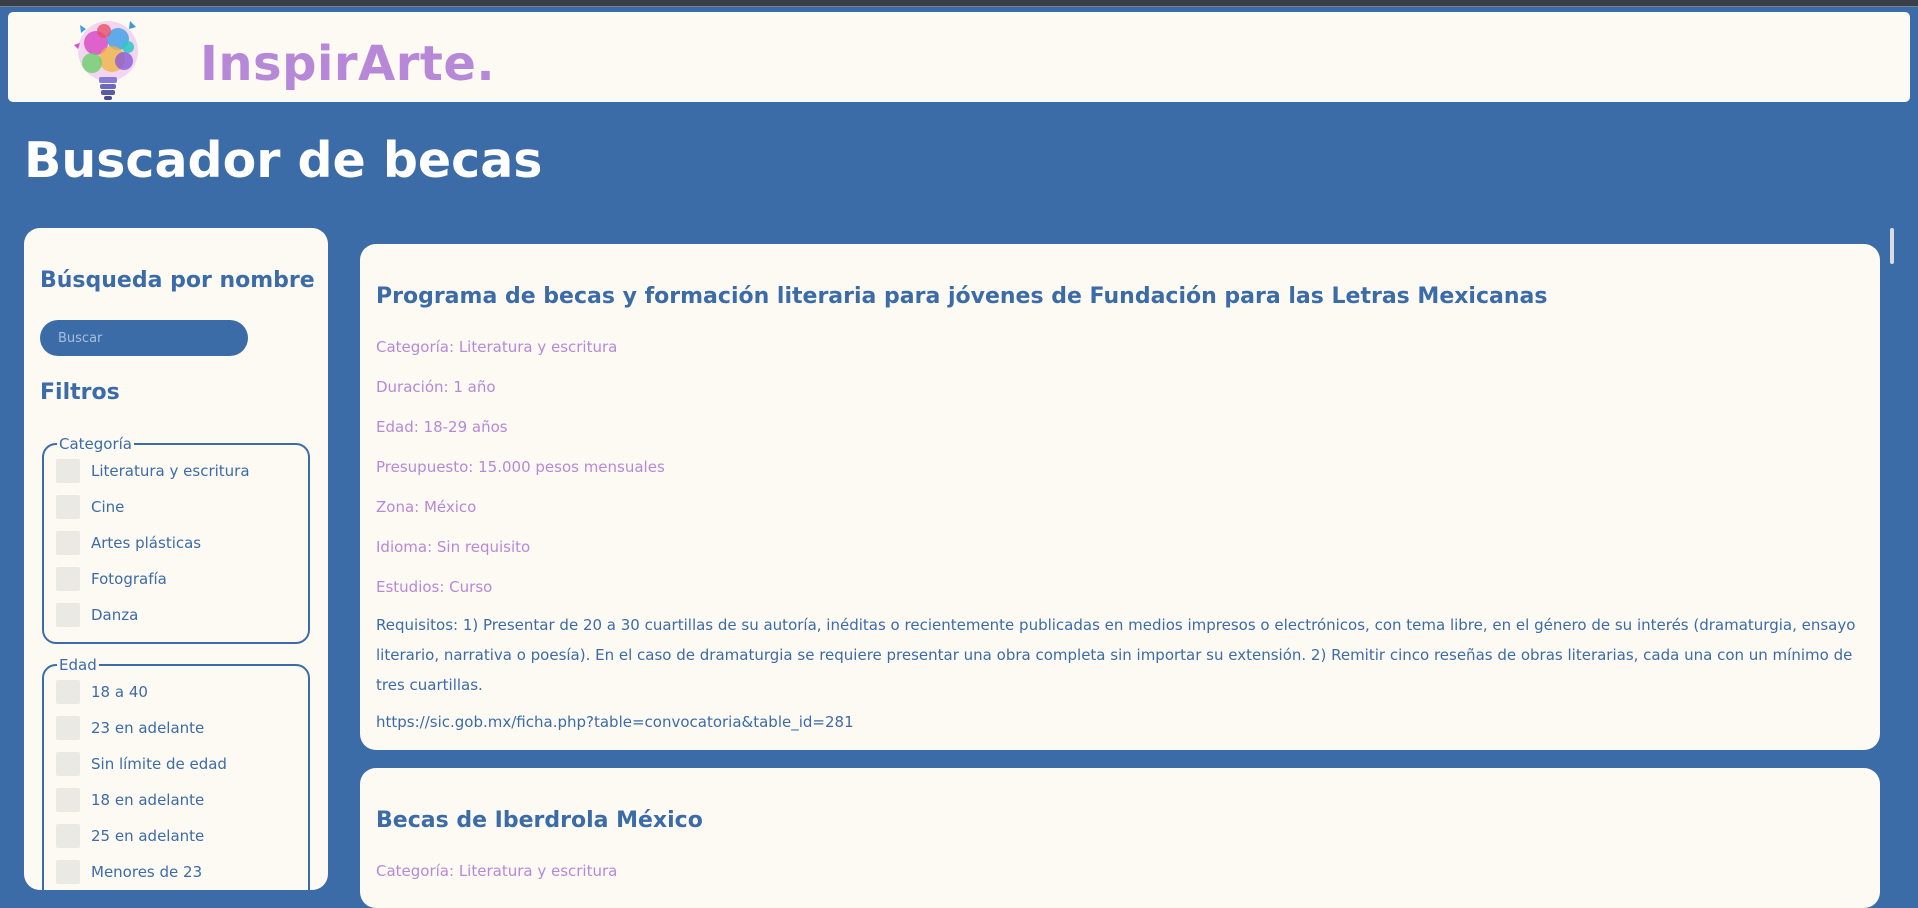 The width and height of the screenshot is (1918, 908). Describe the element at coordinates (434, 587) in the screenshot. I see `scholarship-studies: Estudios: Curso` at that location.